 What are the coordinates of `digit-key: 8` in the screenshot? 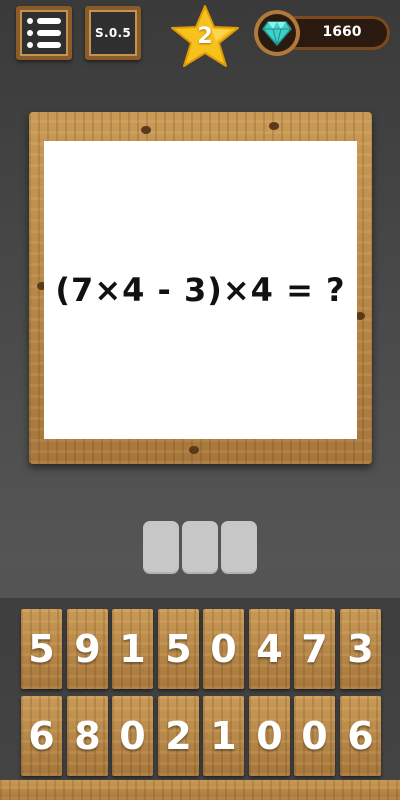 It's located at (87, 736).